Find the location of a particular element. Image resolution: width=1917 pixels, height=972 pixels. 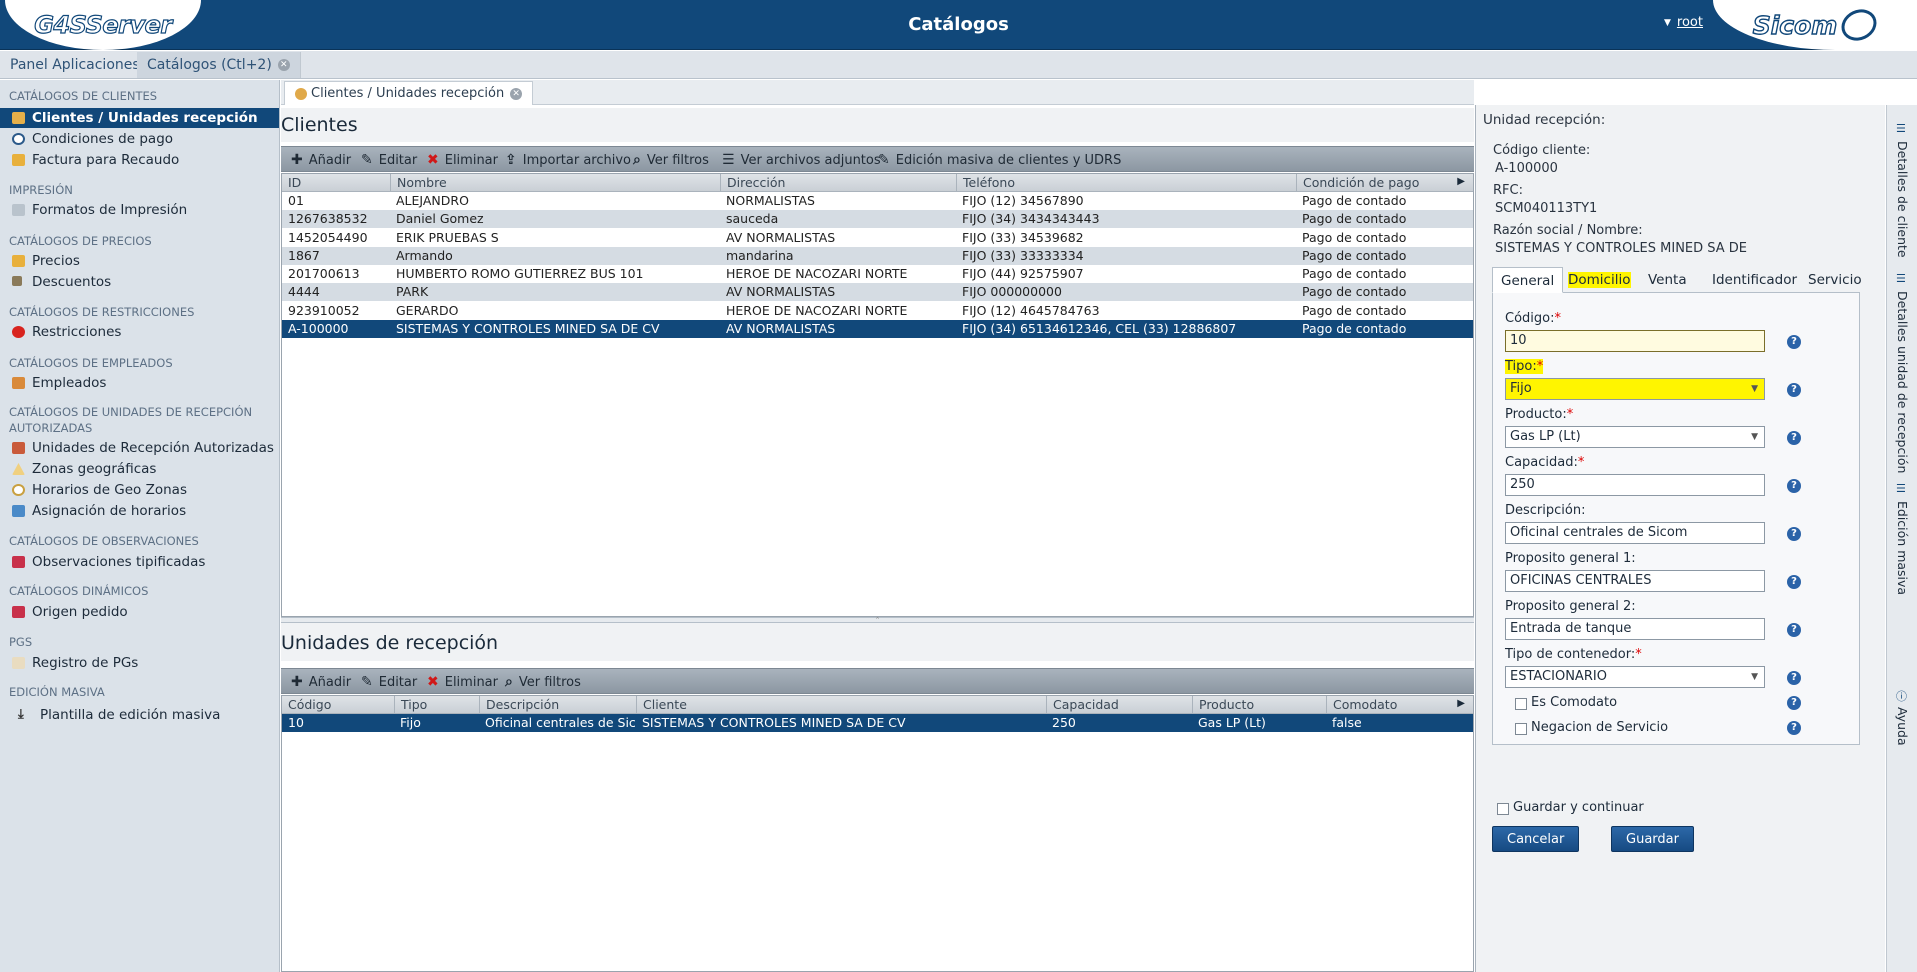

sidebar-item-horarios-geo-zonas: Horarios de Geo Zonas is located at coordinates (139, 490).